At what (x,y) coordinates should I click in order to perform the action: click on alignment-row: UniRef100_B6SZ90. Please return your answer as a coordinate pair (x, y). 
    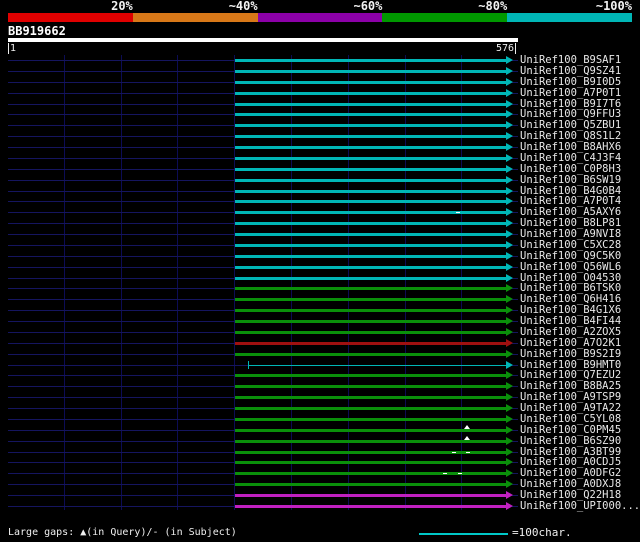
    Looking at the image, I should click on (320, 441).